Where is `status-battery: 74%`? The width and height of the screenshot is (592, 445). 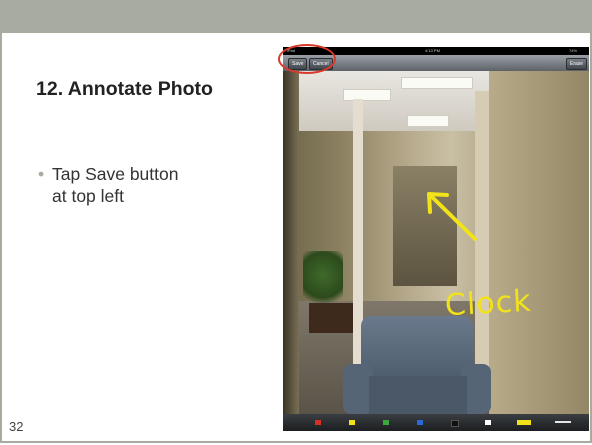 status-battery: 74% is located at coordinates (573, 50).